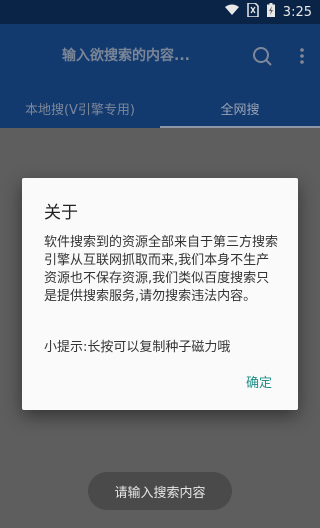 This screenshot has width=320, height=528. What do you see at coordinates (262, 56) in the screenshot?
I see `search-icon` at bounding box center [262, 56].